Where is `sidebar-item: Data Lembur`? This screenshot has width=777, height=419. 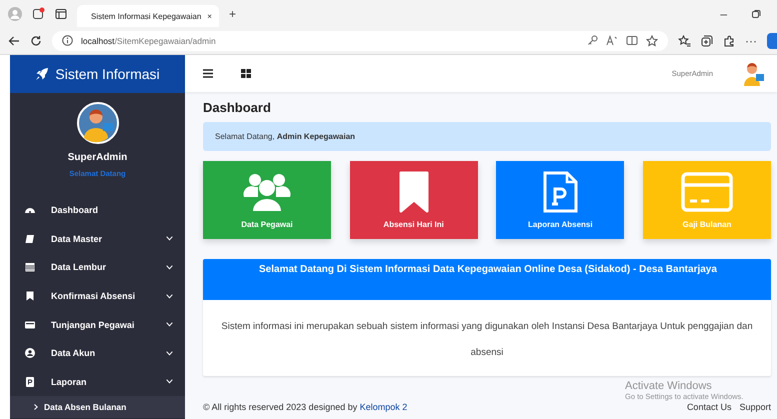 sidebar-item: Data Lembur is located at coordinates (97, 267).